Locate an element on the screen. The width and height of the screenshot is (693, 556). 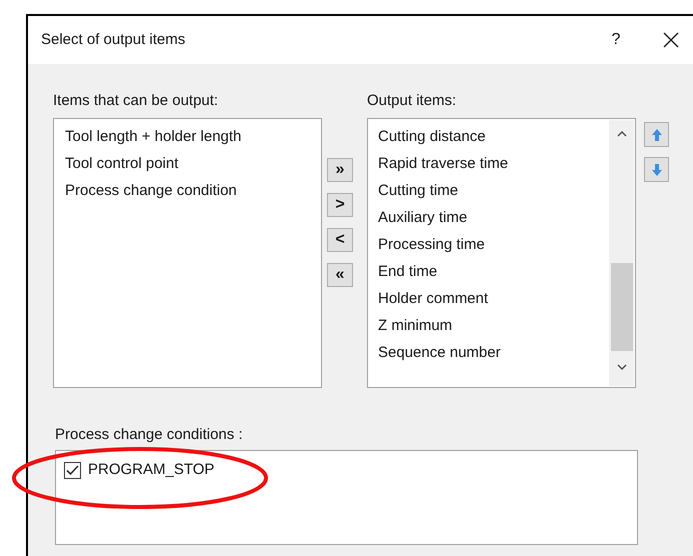
window-title: Select of output items is located at coordinates (113, 40).